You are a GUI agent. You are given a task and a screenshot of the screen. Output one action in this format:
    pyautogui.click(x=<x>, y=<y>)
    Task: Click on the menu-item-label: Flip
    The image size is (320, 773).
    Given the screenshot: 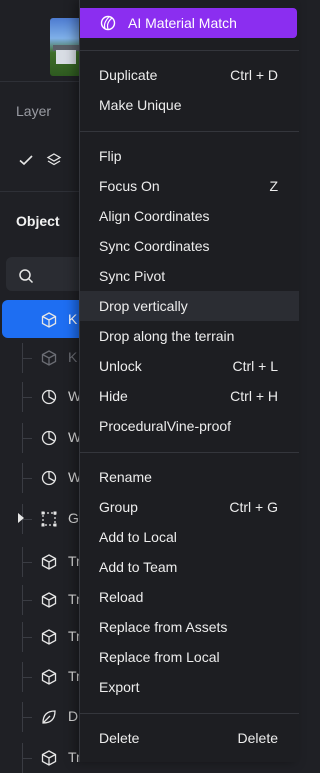 What is the action you would take?
    pyautogui.click(x=110, y=156)
    